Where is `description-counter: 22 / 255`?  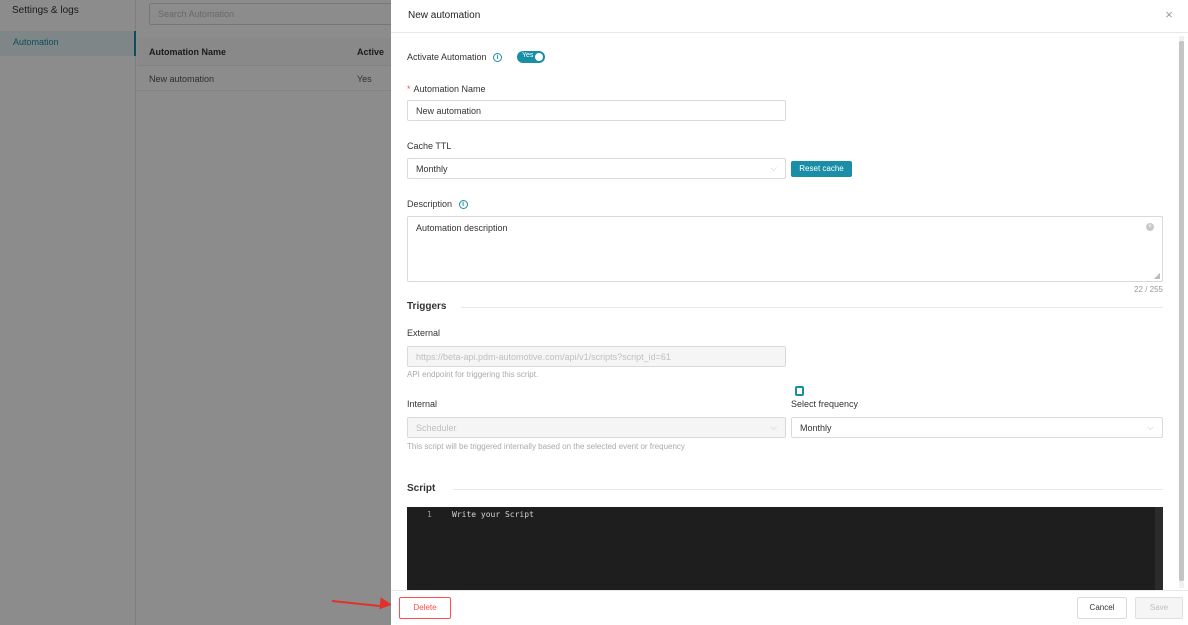
description-counter: 22 / 255 is located at coordinates (1148, 289).